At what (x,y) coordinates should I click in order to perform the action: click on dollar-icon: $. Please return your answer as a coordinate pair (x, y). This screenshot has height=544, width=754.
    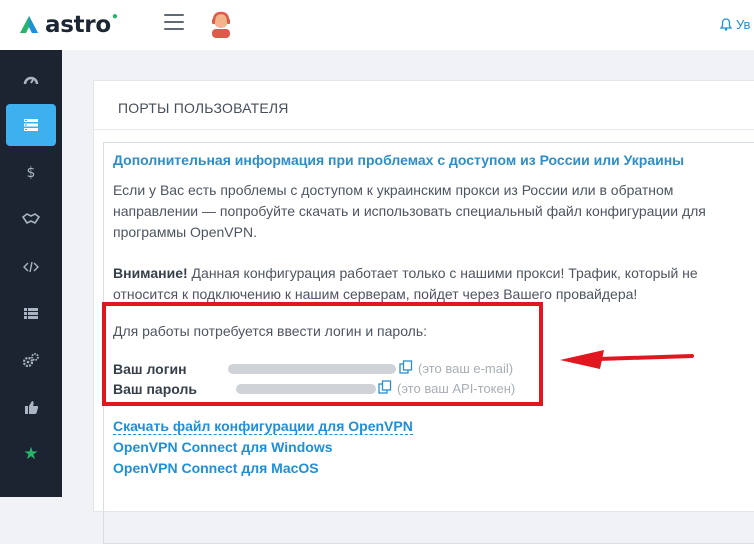
    Looking at the image, I should click on (31, 173).